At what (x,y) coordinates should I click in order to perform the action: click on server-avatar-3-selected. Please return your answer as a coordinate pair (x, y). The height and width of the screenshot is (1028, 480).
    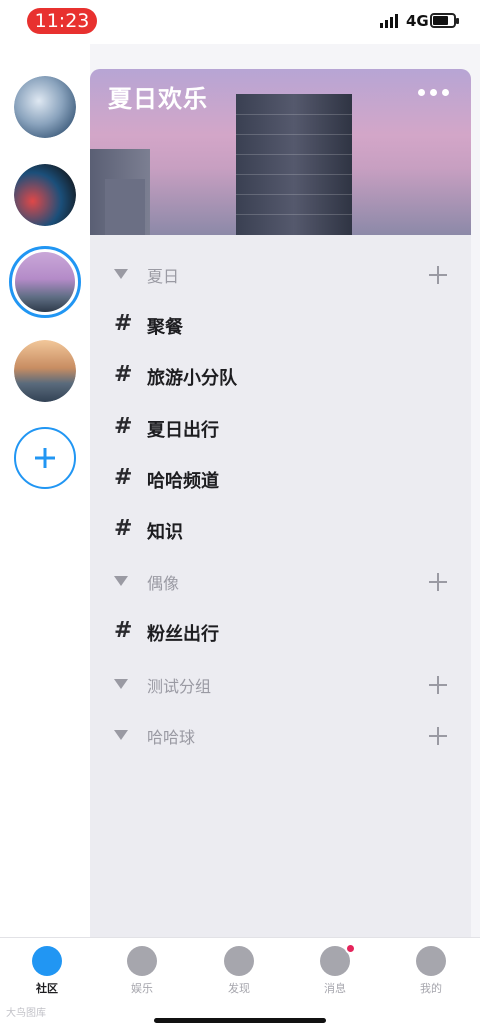
    Looking at the image, I should click on (45, 282).